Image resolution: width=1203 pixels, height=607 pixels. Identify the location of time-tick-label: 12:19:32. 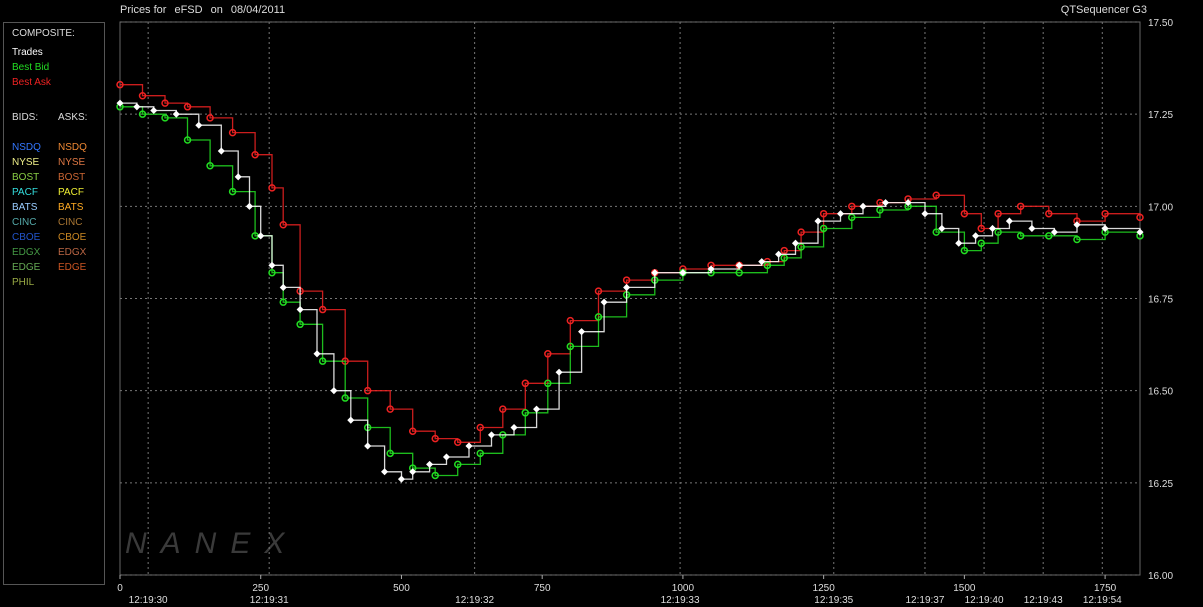
(474, 600).